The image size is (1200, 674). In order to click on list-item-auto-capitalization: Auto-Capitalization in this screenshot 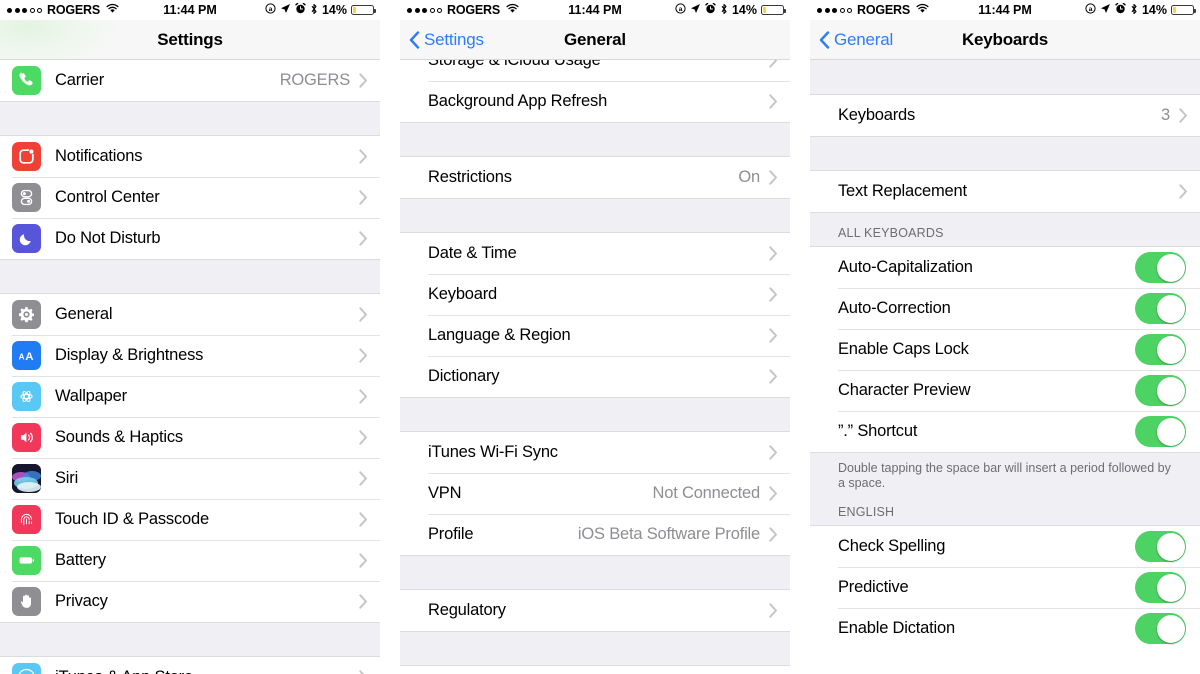, I will do `click(1005, 267)`.